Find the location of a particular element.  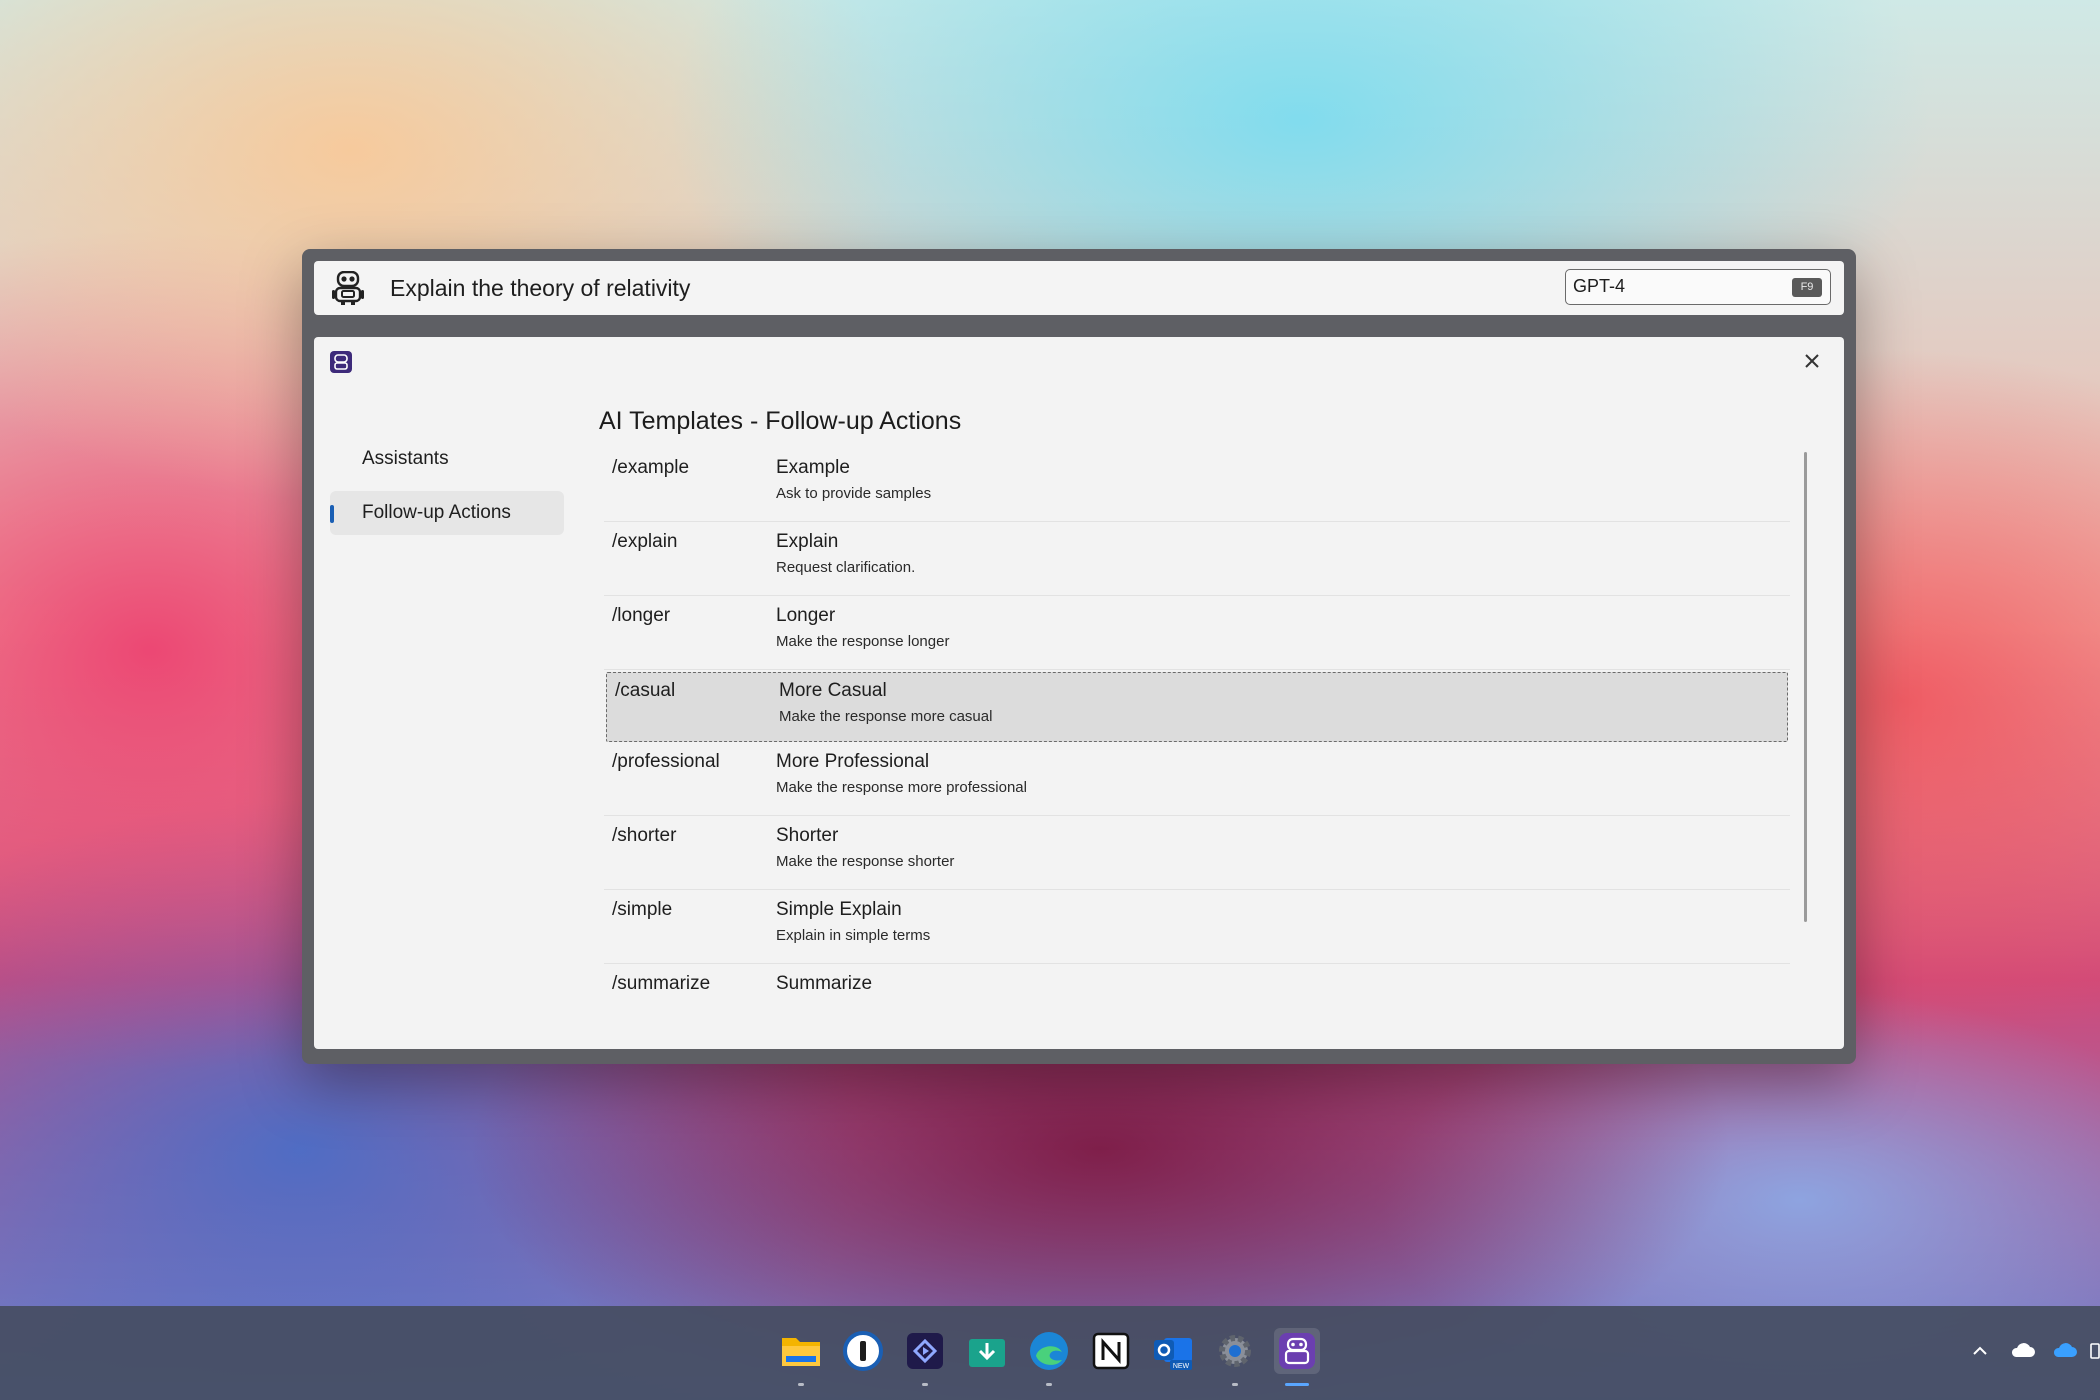

close-button is located at coordinates (1812, 361).